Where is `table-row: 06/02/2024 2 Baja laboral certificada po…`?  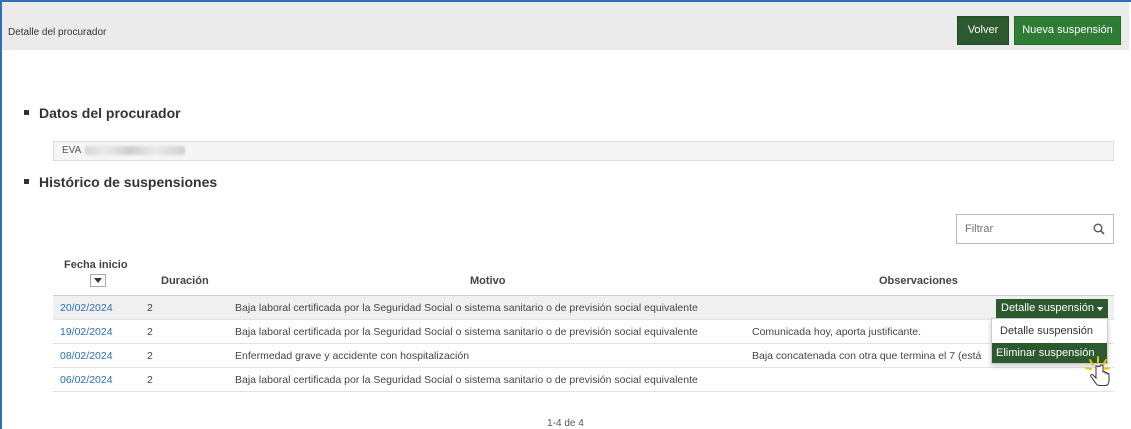 table-row: 06/02/2024 2 Baja laboral certificada po… is located at coordinates (583, 380).